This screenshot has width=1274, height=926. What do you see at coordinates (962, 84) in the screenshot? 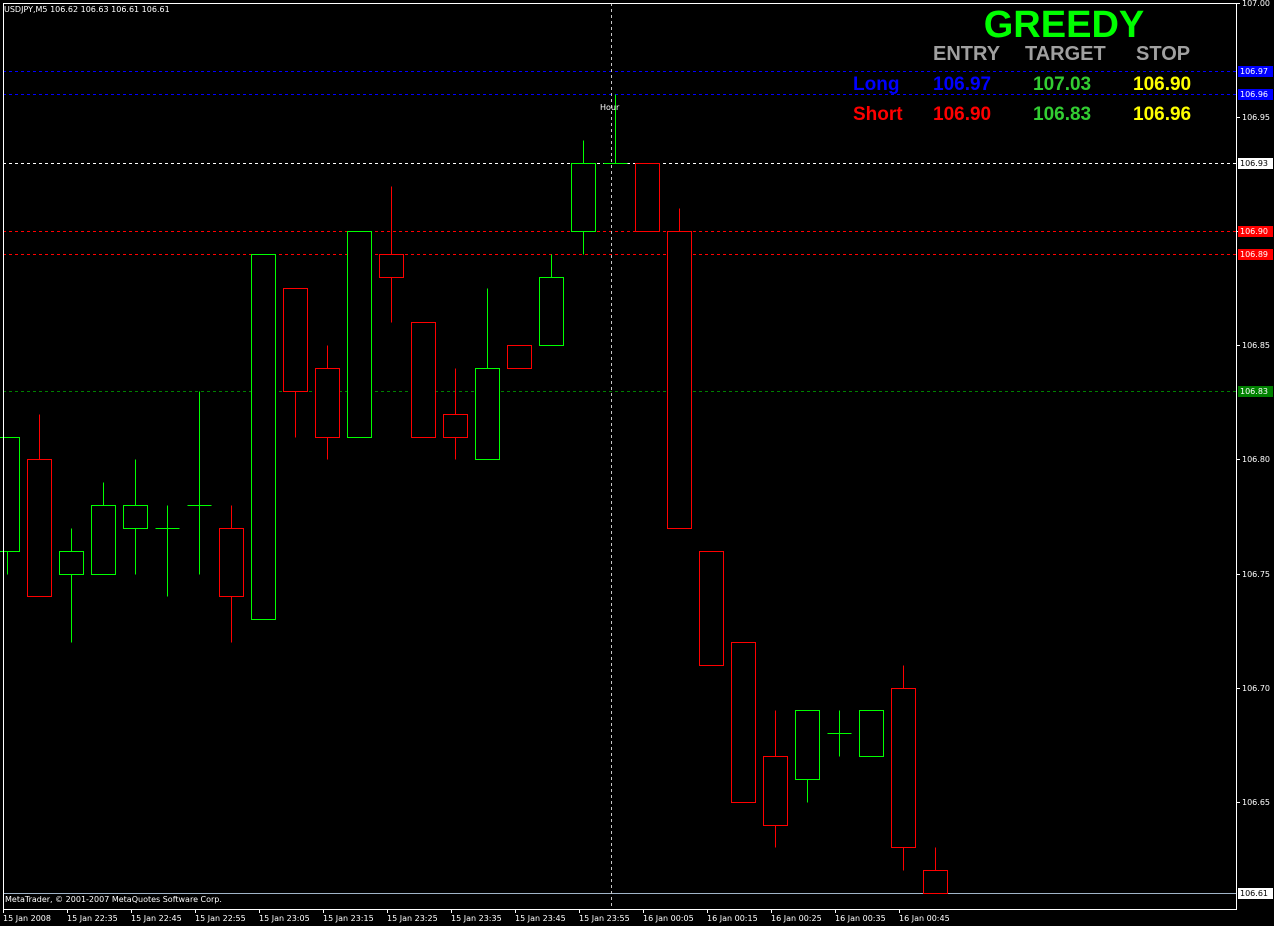
I see `long-entry: 106.97` at bounding box center [962, 84].